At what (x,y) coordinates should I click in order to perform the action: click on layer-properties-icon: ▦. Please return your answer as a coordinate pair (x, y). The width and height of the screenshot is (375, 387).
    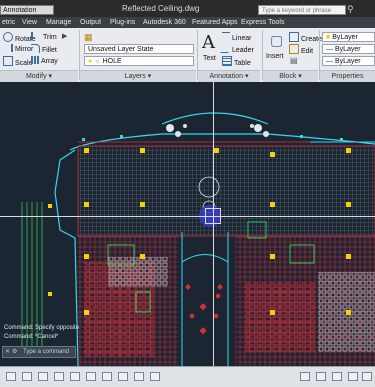
    Looking at the image, I should click on (88, 37).